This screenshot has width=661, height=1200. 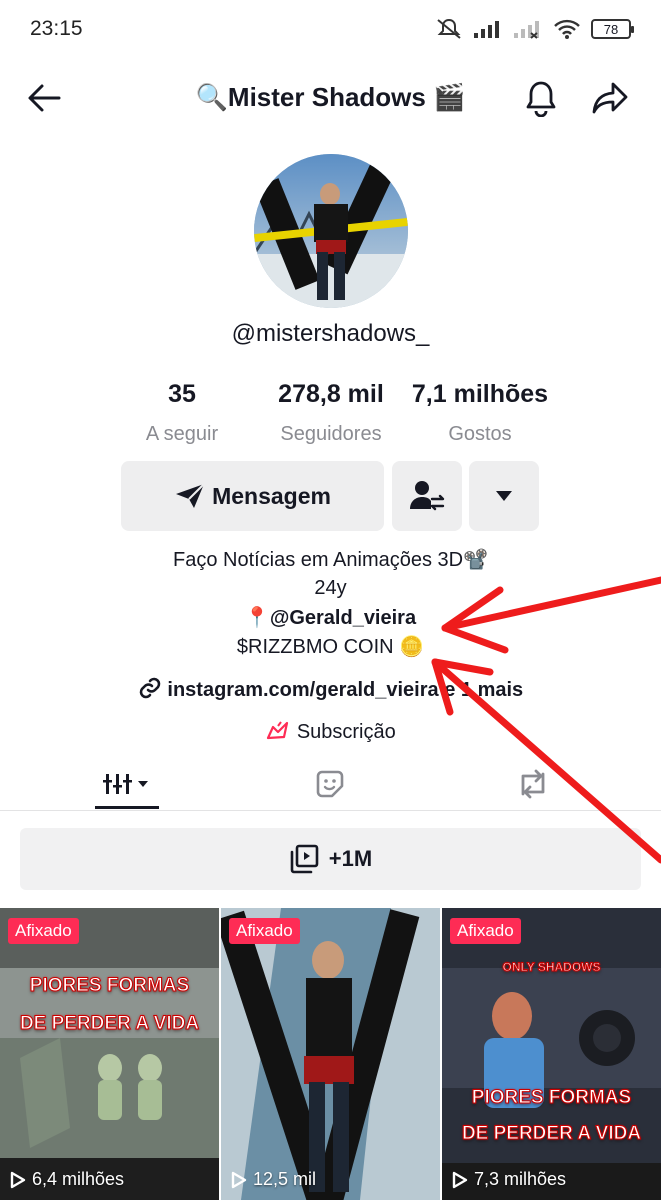 I want to click on followers-label: Seguidores, so click(x=331, y=434).